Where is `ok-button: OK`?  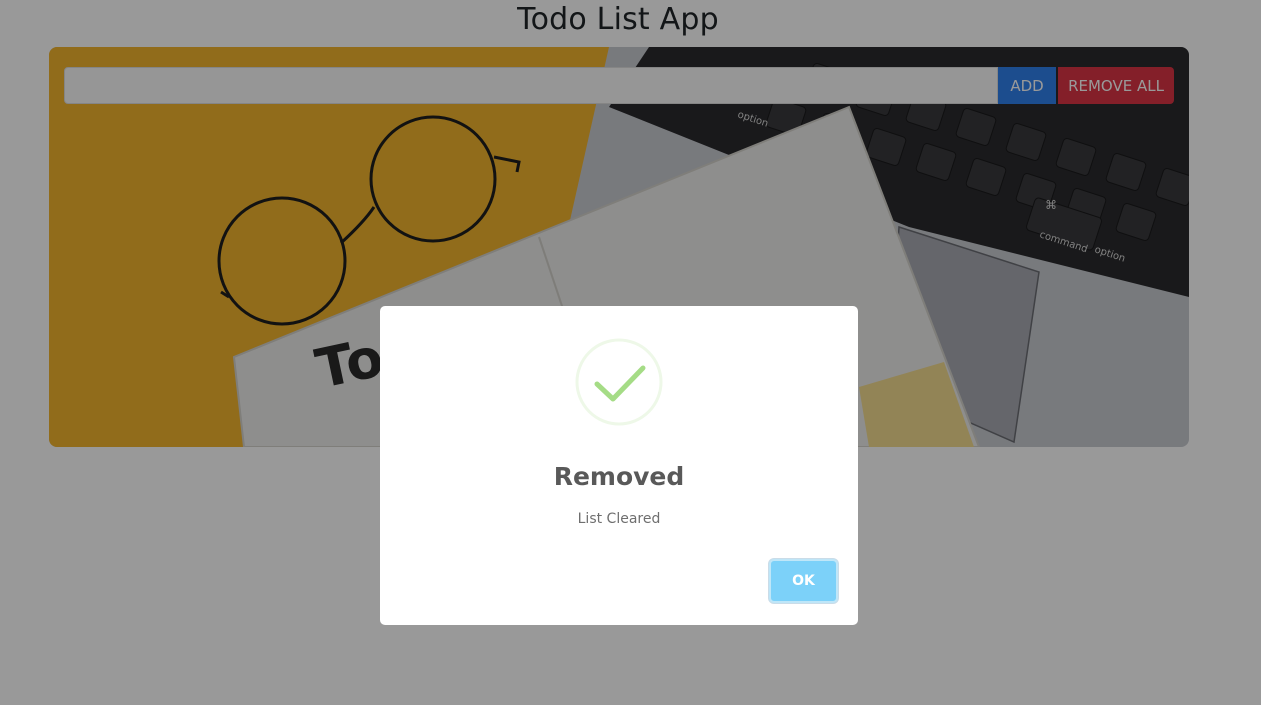
ok-button: OK is located at coordinates (803, 581).